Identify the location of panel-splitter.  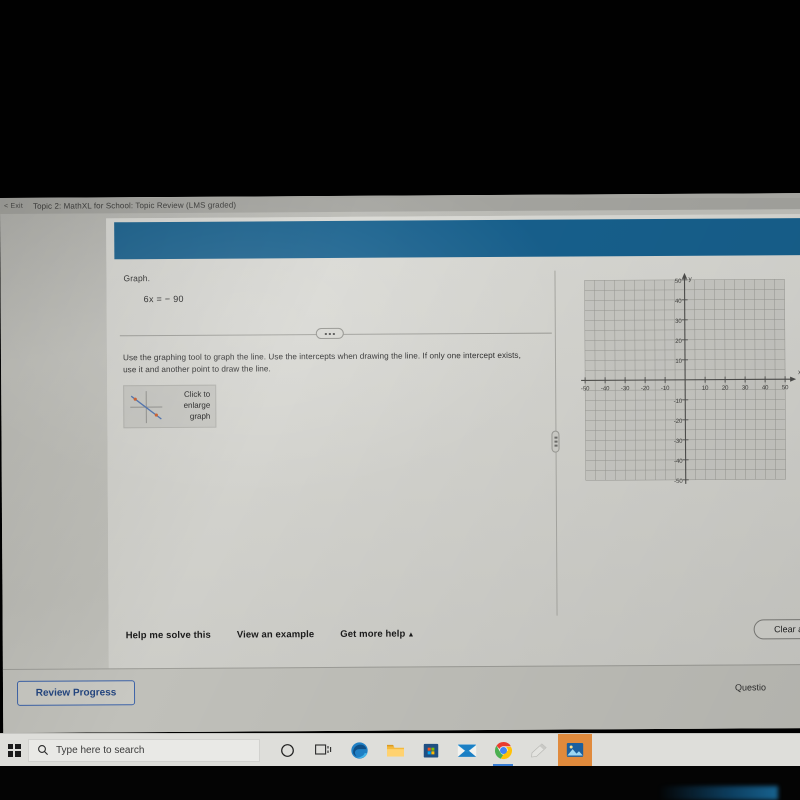
(555, 443).